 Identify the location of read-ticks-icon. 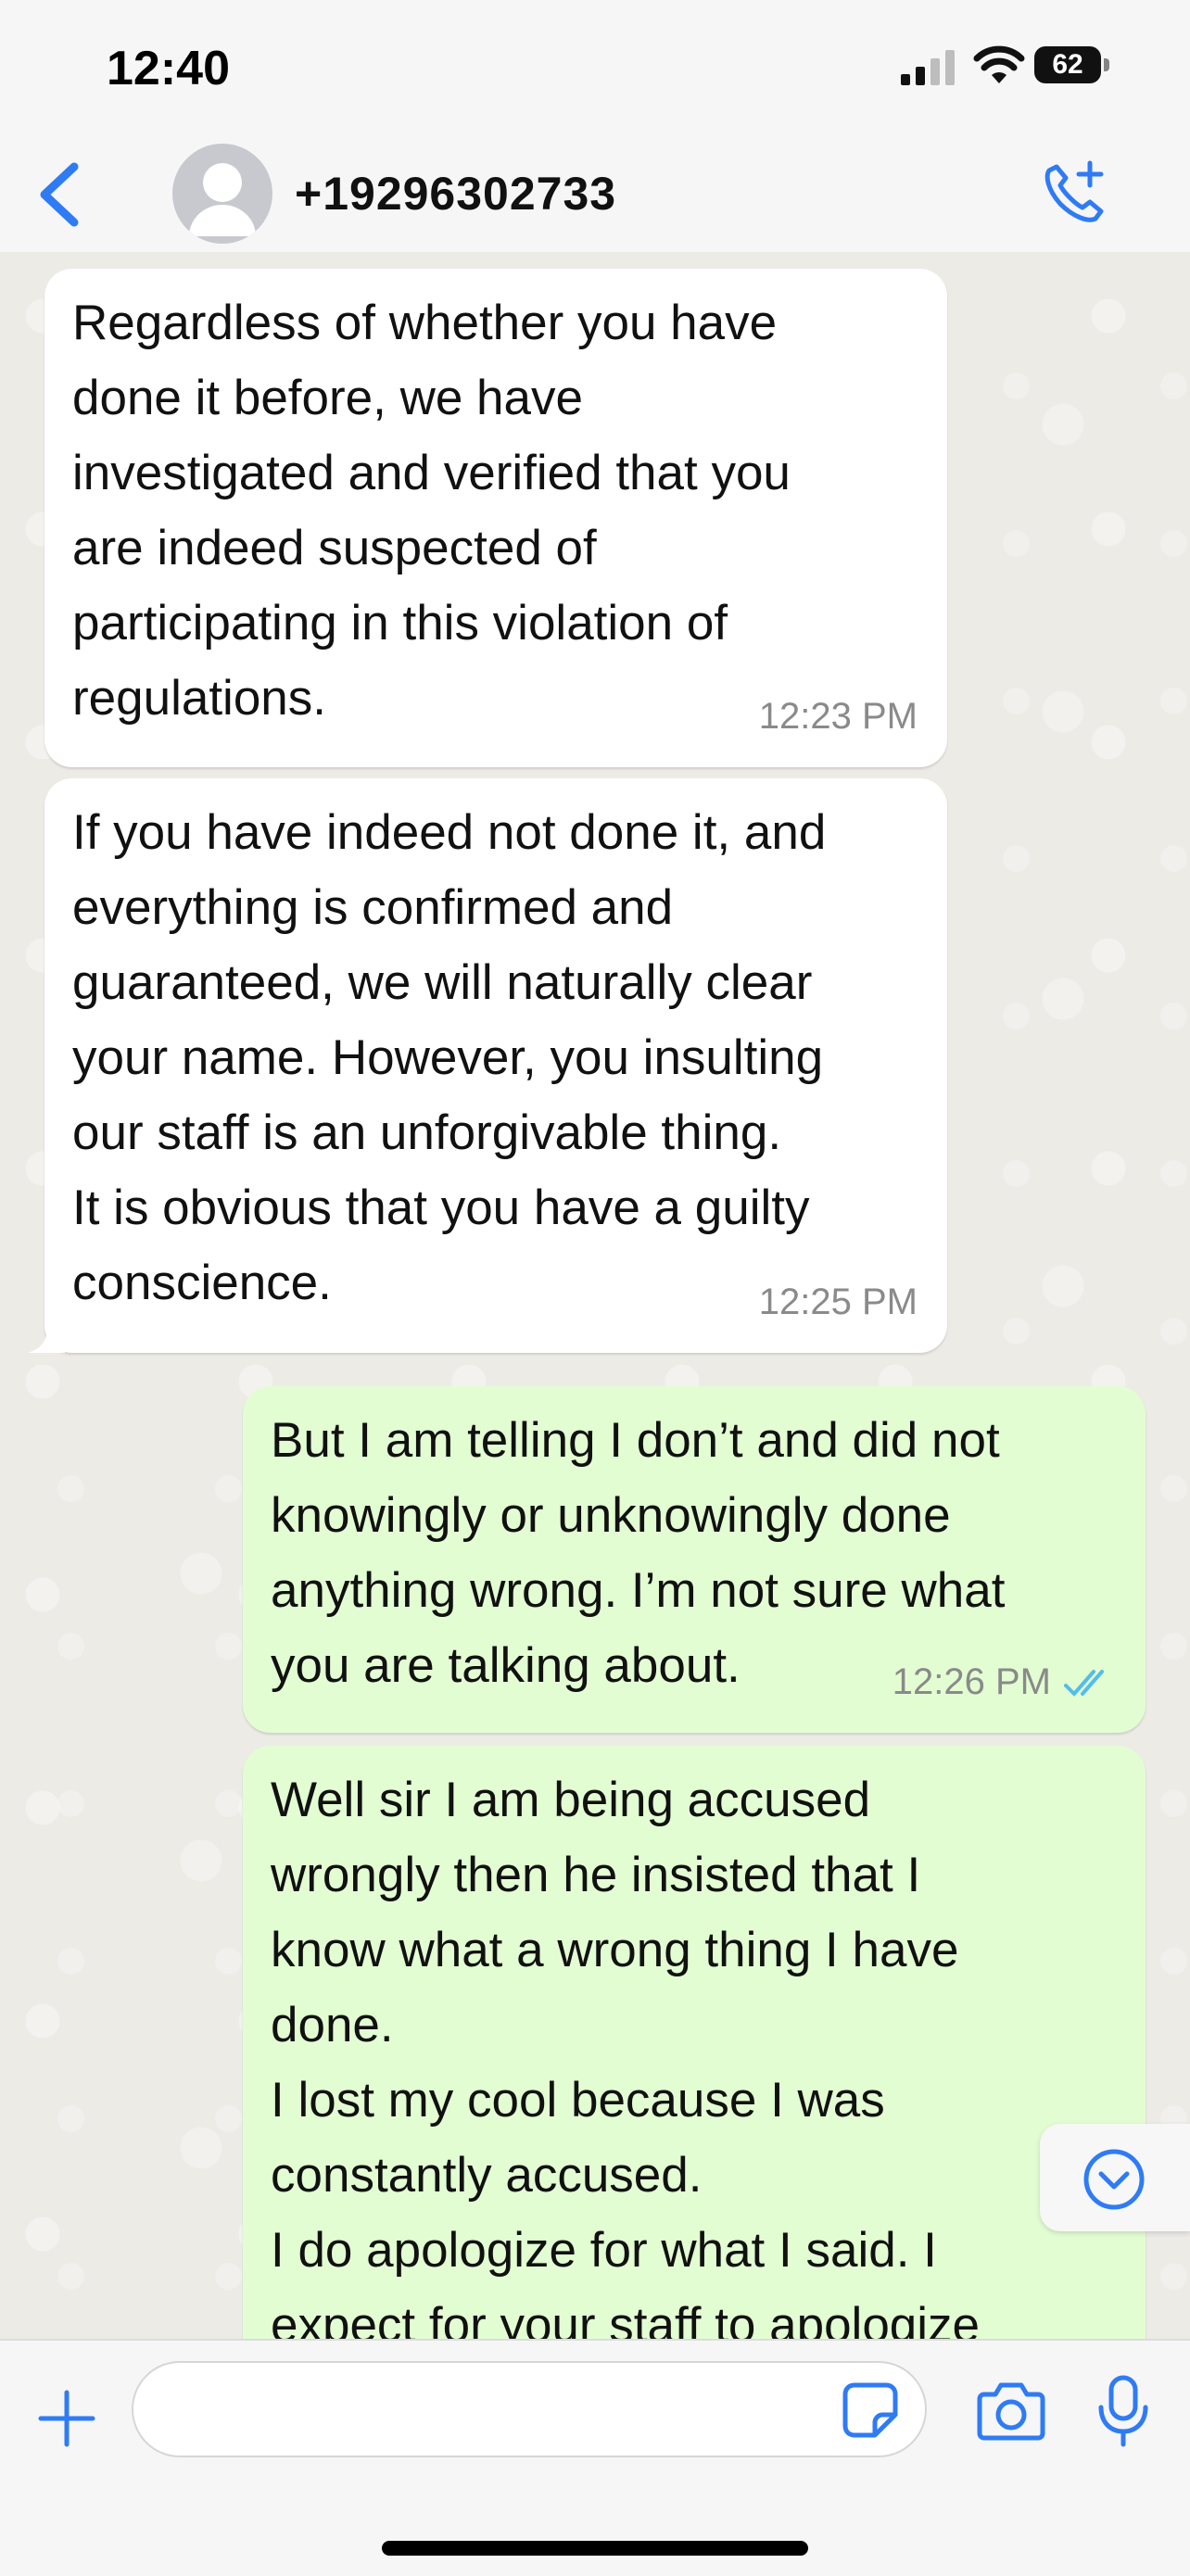
(1084, 1683).